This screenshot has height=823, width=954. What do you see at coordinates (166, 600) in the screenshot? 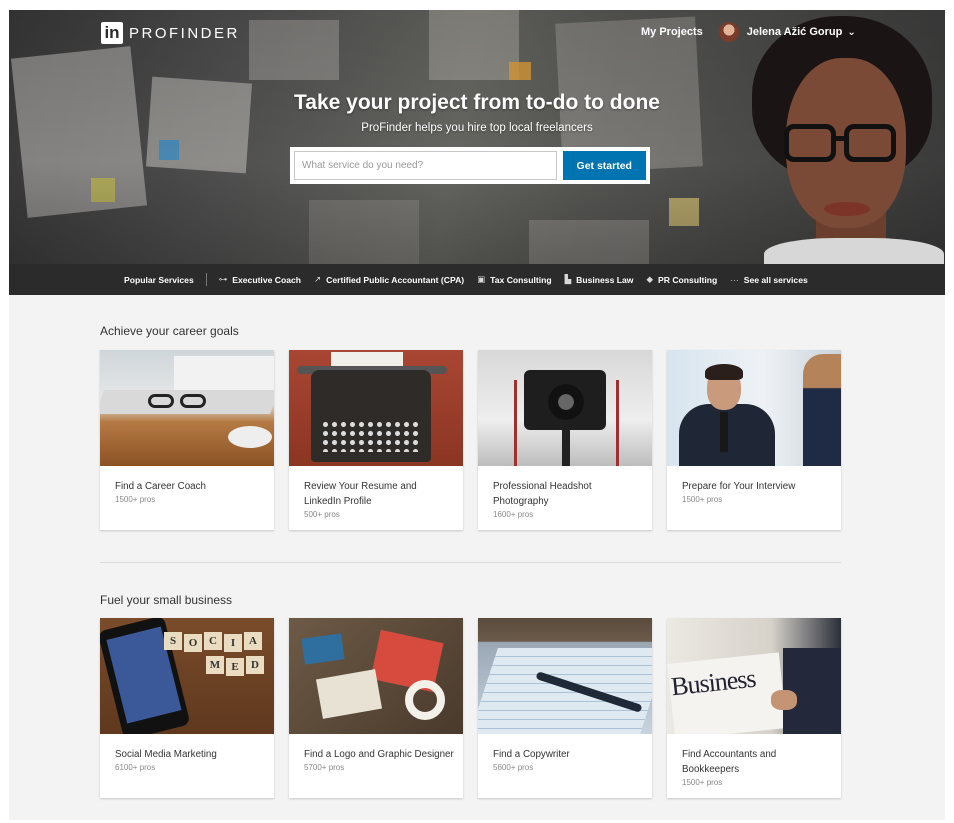
I see `section-title-small-business: Fuel your small business` at bounding box center [166, 600].